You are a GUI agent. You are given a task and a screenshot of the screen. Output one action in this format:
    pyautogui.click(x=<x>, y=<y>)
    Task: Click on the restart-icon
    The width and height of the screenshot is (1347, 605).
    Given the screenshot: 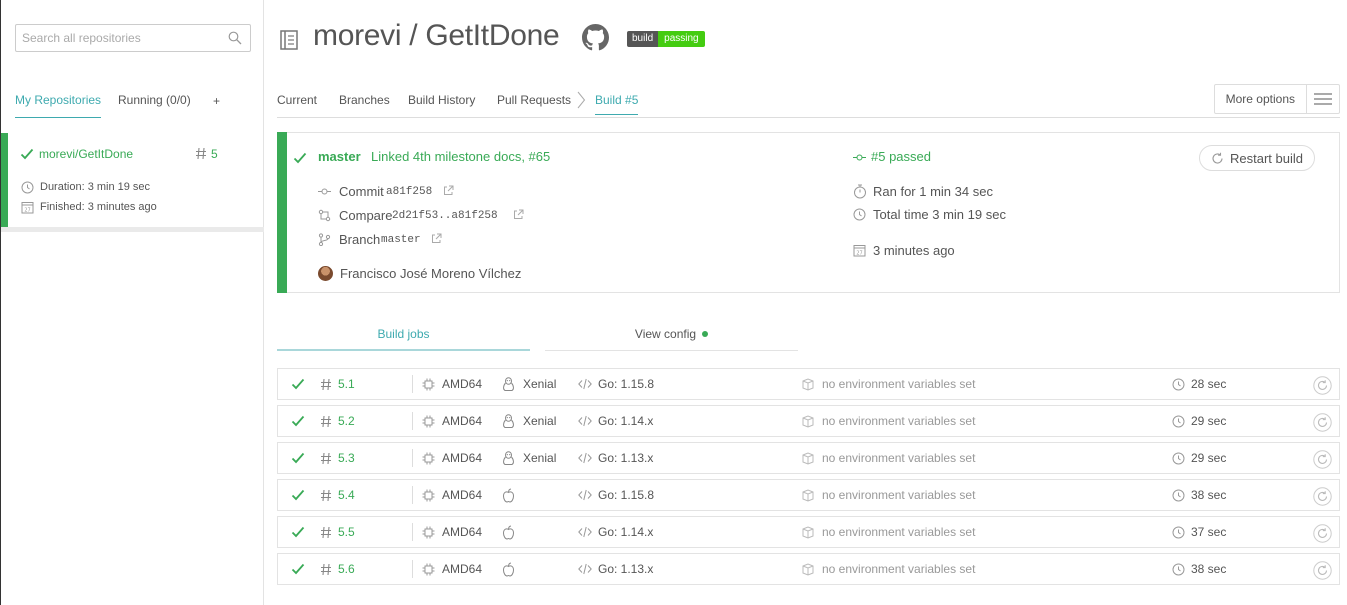 What is the action you would take?
    pyautogui.click(x=1217, y=158)
    